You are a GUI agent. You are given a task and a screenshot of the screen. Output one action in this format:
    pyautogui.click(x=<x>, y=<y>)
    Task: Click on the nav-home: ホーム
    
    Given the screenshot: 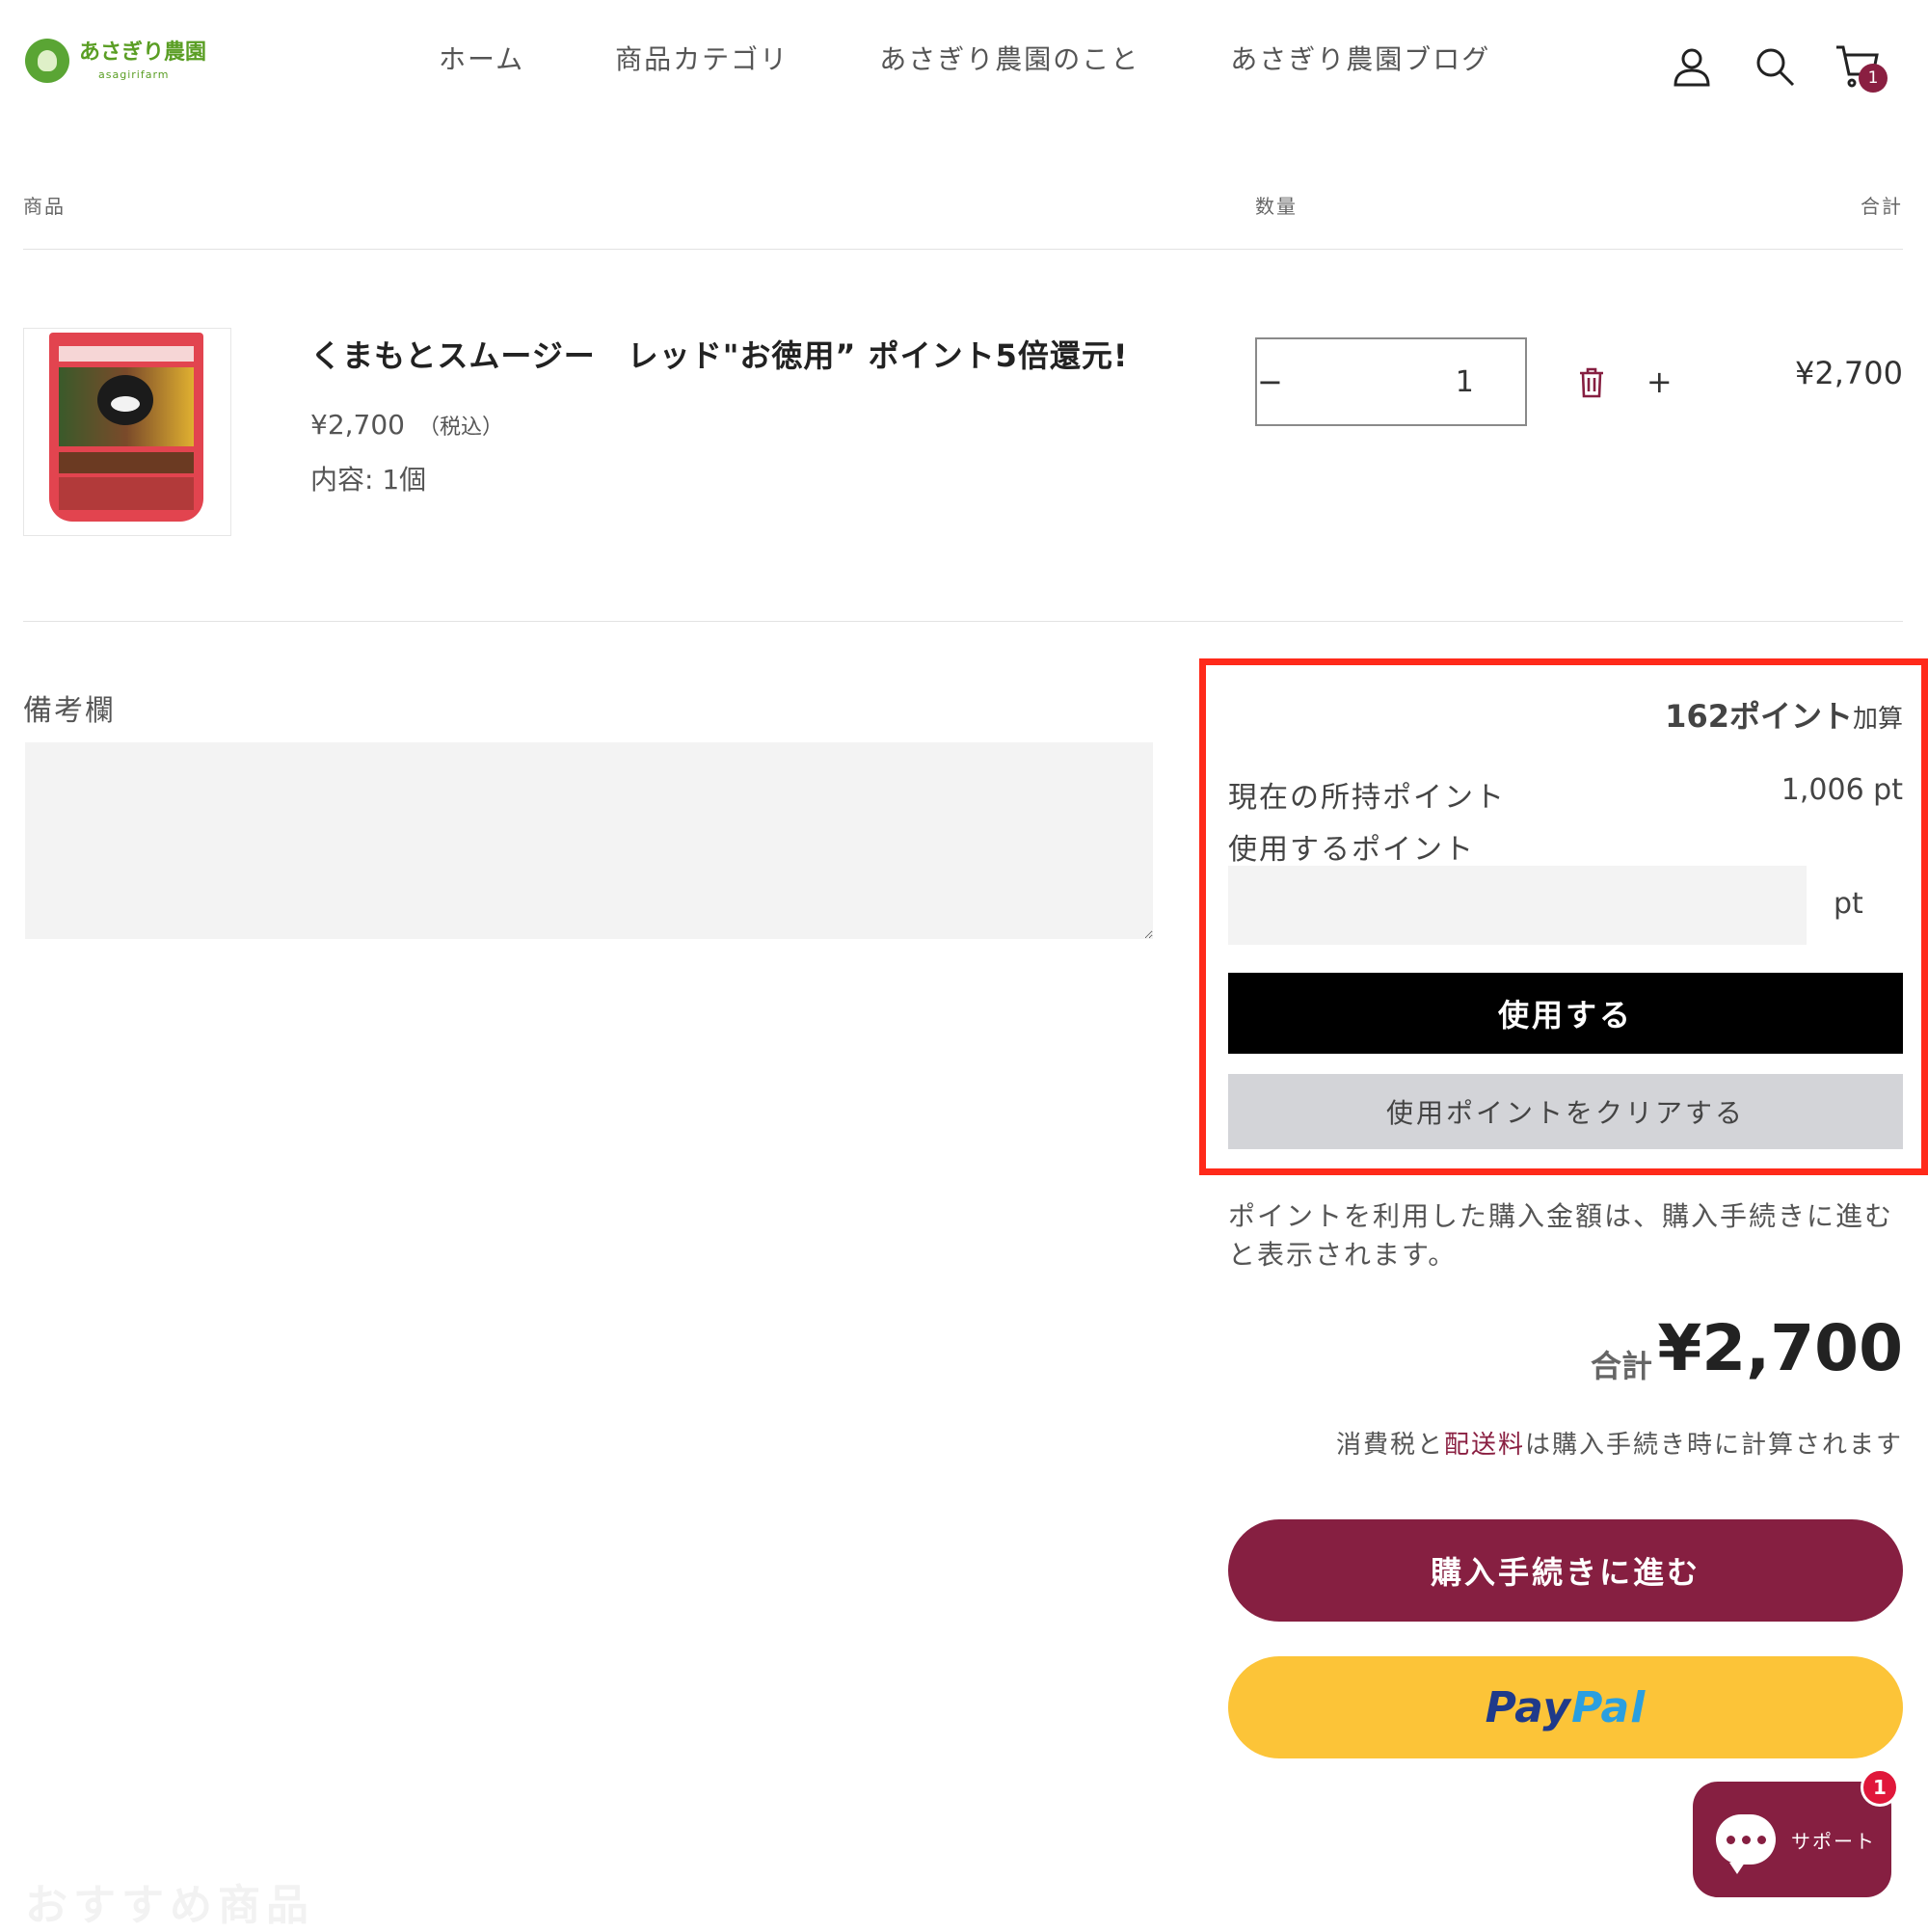 What is the action you would take?
    pyautogui.click(x=482, y=58)
    